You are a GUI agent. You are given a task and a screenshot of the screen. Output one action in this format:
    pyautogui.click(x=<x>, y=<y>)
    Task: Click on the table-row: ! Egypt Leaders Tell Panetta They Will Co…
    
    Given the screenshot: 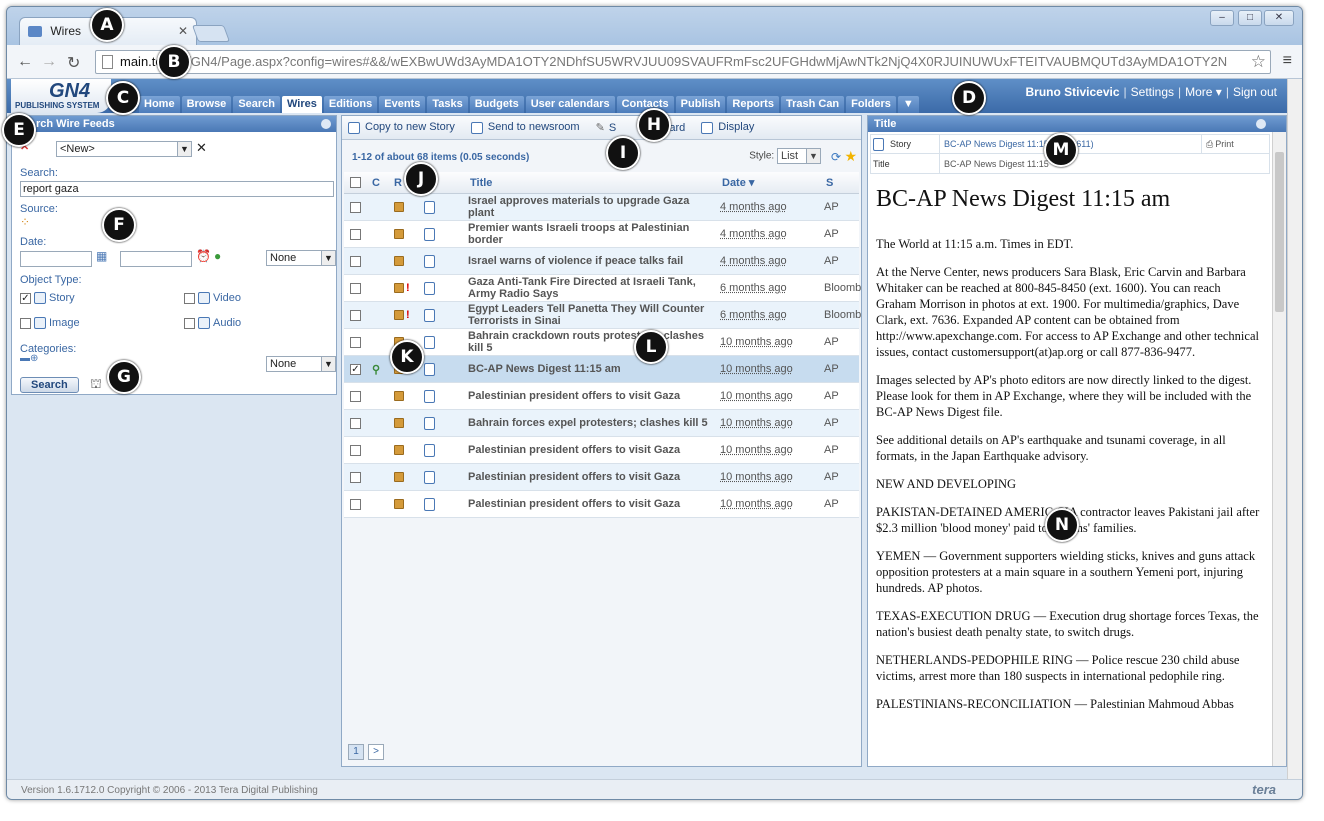 What is the action you would take?
    pyautogui.click(x=602, y=315)
    